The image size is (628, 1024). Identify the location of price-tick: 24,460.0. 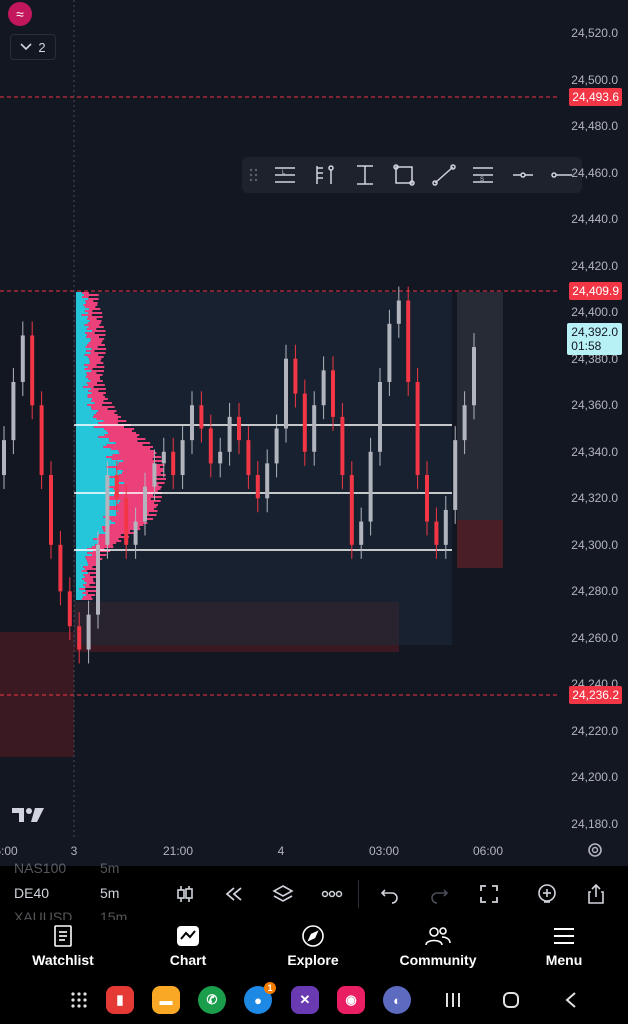
(594, 173).